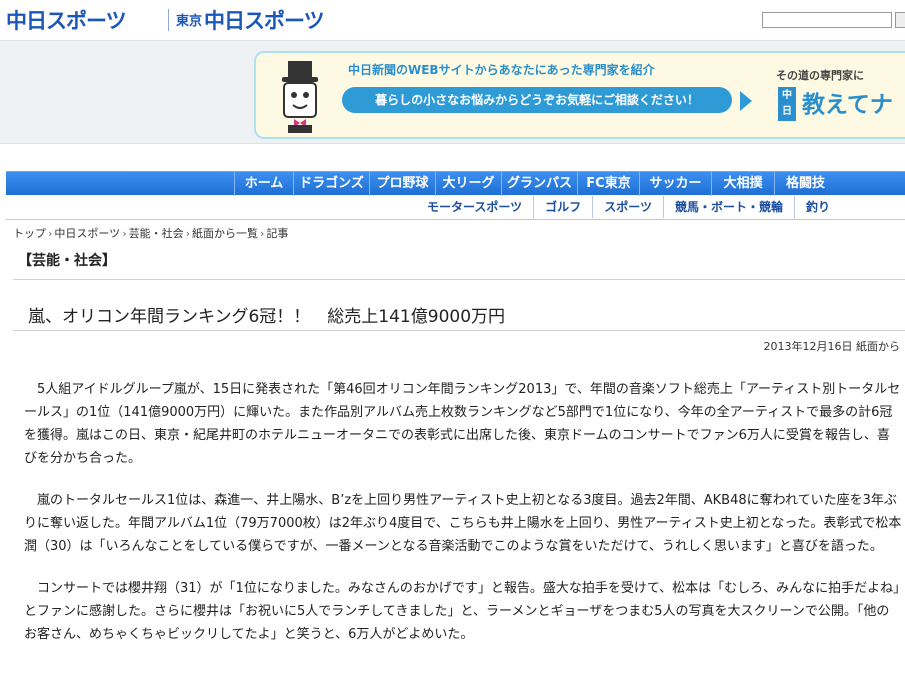  What do you see at coordinates (675, 184) in the screenshot?
I see `nav-soccer: サッカー` at bounding box center [675, 184].